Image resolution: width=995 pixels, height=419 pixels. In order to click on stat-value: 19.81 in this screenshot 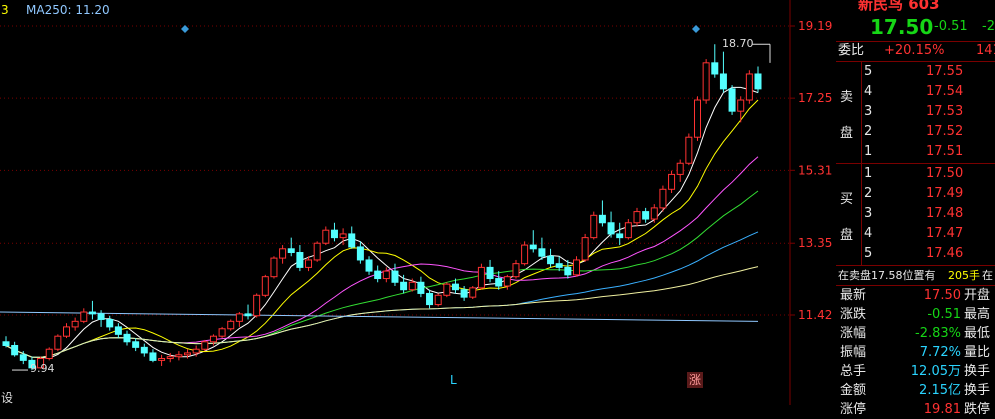, I will do `click(942, 409)`.